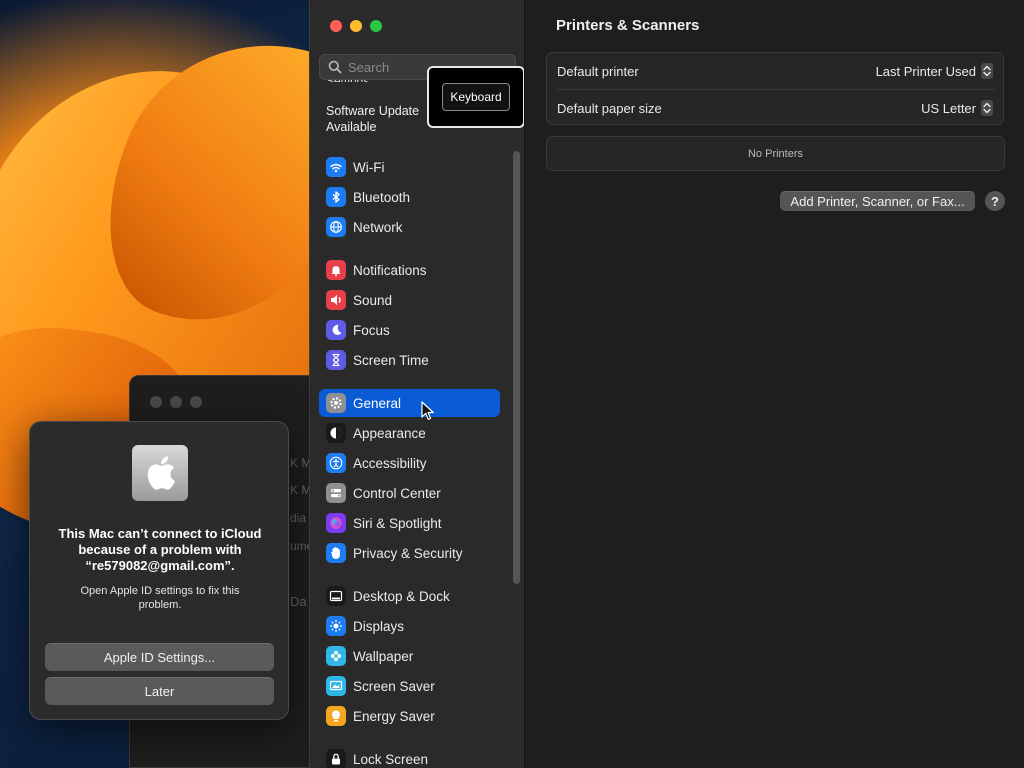 The width and height of the screenshot is (1024, 768). Describe the element at coordinates (409, 330) in the screenshot. I see `sidebar-item-focus: Focus` at that location.